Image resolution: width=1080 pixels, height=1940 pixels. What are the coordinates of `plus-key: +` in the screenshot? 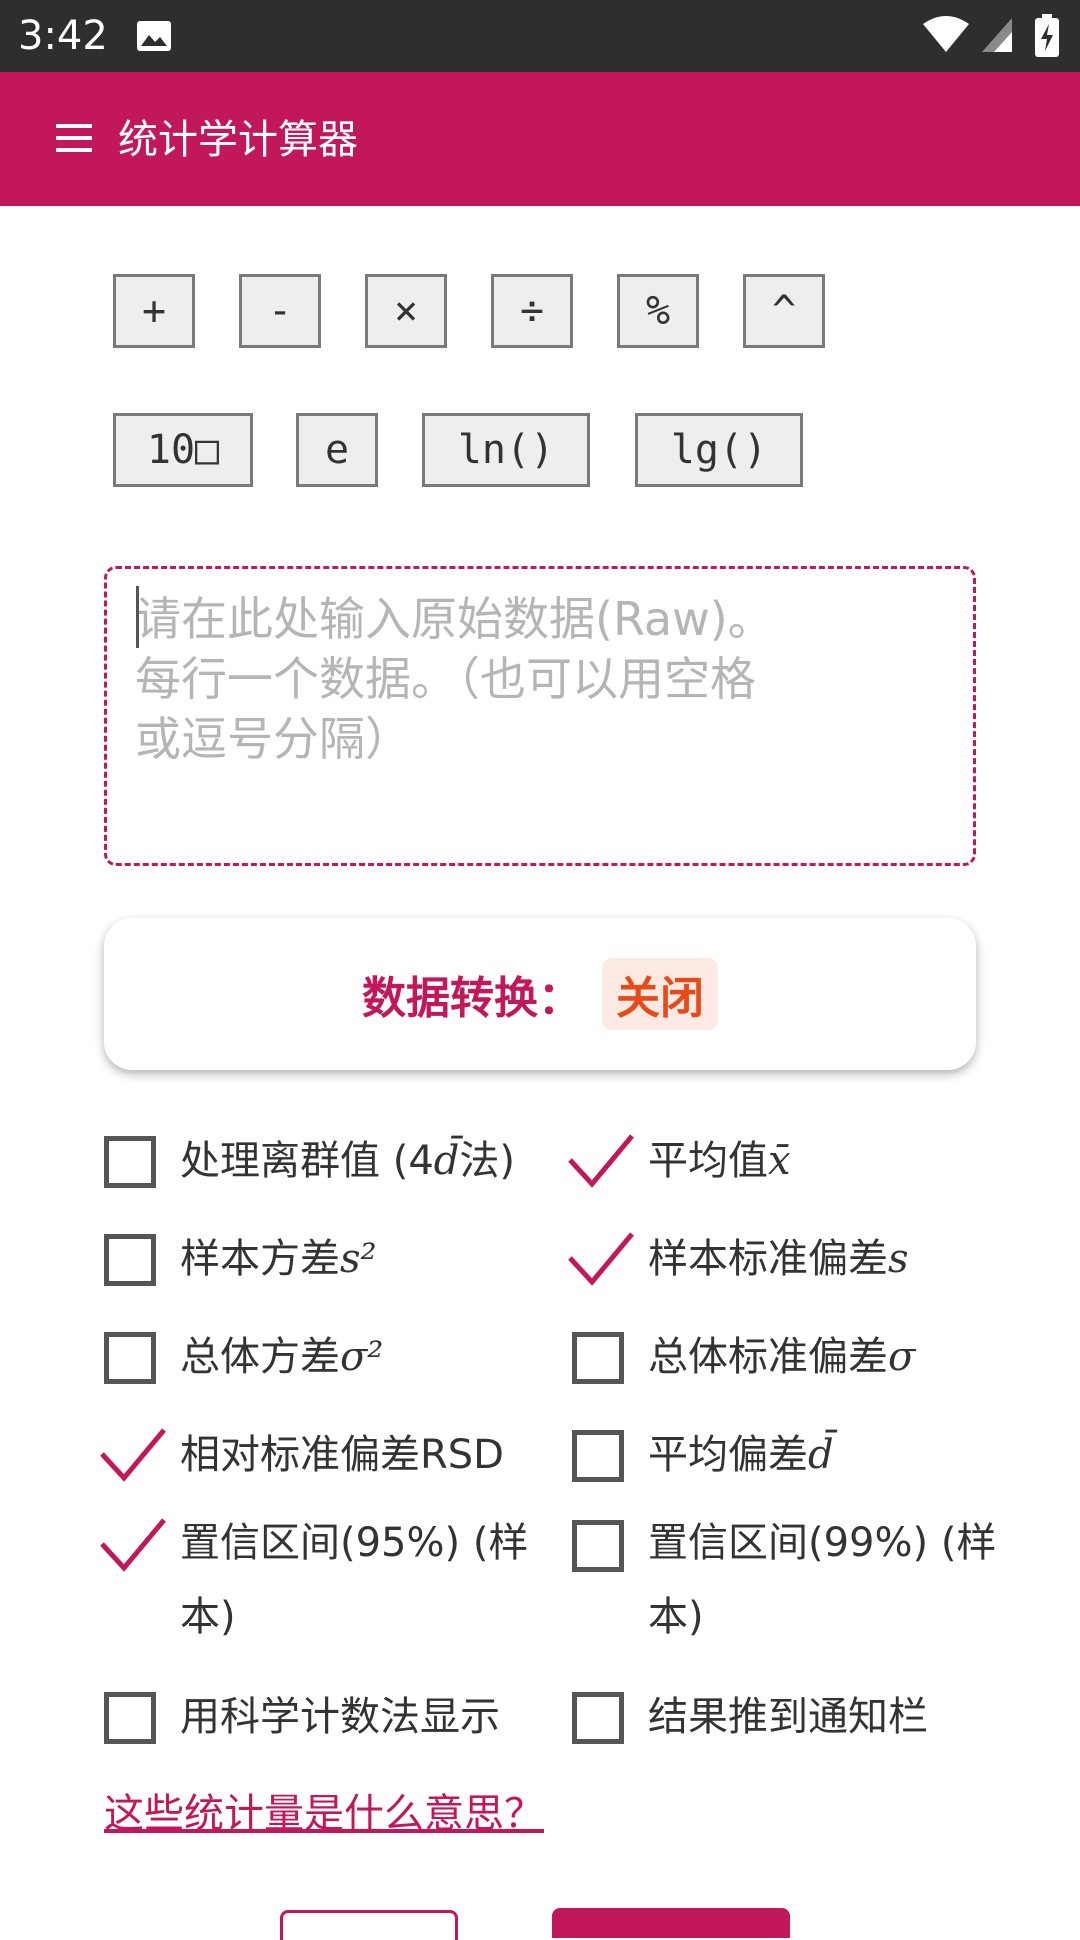 It's located at (154, 311).